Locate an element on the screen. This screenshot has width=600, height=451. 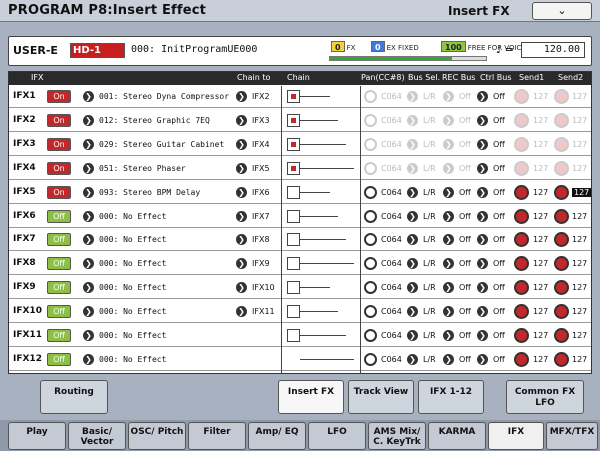
fx-name: 012: Stereo Graphic 7EQ is located at coordinates (154, 120).